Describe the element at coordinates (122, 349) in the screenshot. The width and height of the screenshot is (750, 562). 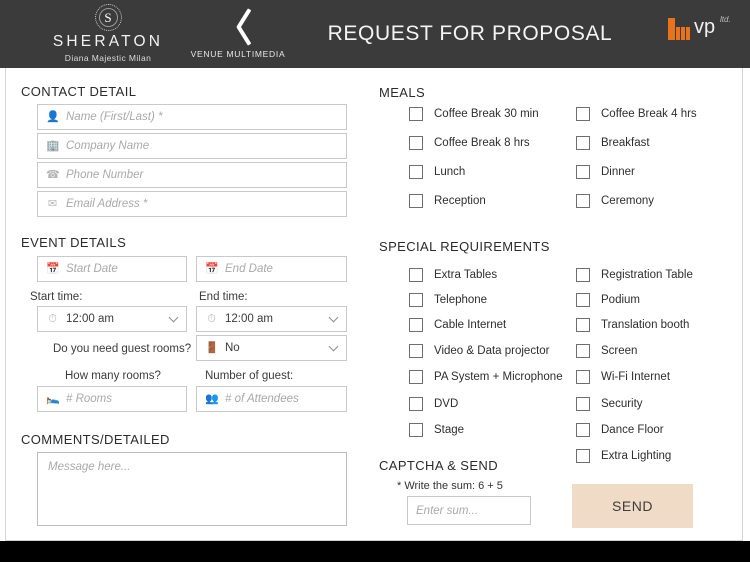
I see `guest-rooms-question: Do you need guest rooms?` at that location.